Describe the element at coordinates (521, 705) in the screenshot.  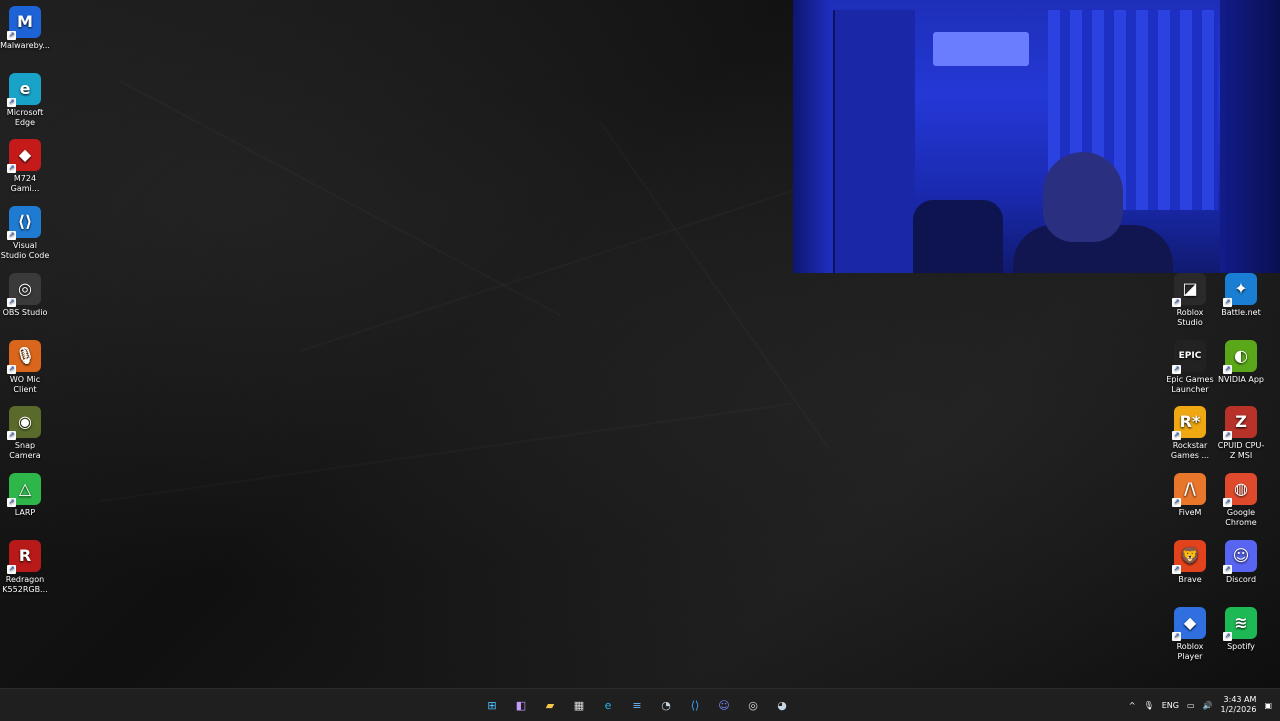
I see `taskbar-widgets-icon: ◧` at that location.